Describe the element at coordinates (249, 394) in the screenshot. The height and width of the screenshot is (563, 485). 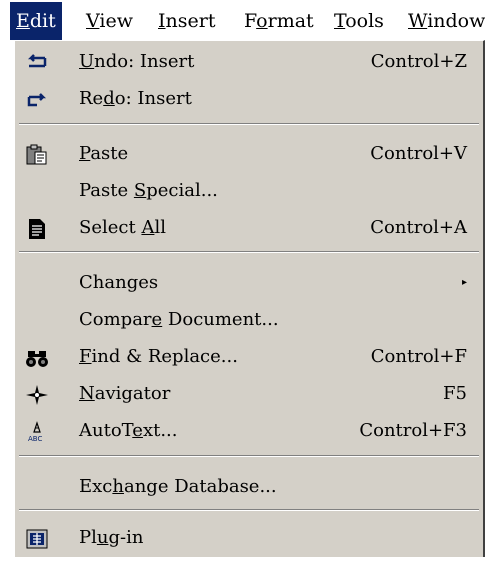
I see `menu-item-navigator: Navigator F5` at that location.